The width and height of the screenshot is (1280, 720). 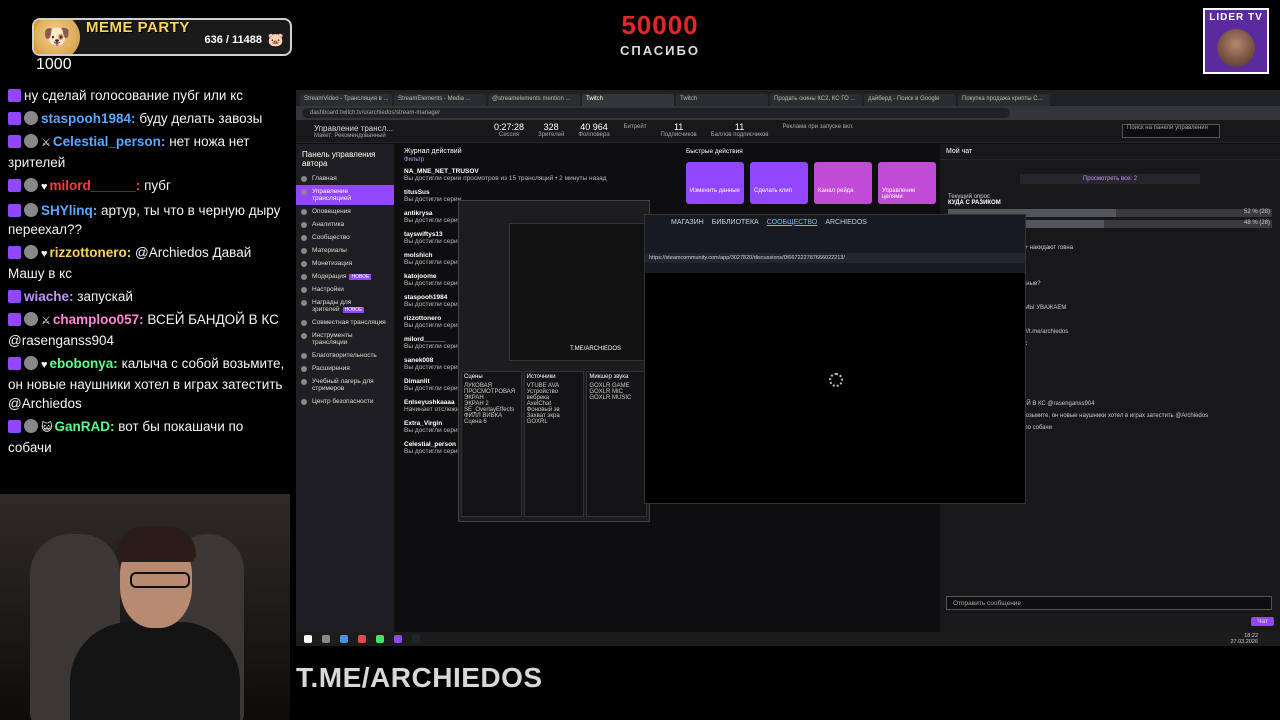 I want to click on sidebar-item: Управление трансляцией, so click(x=345, y=195).